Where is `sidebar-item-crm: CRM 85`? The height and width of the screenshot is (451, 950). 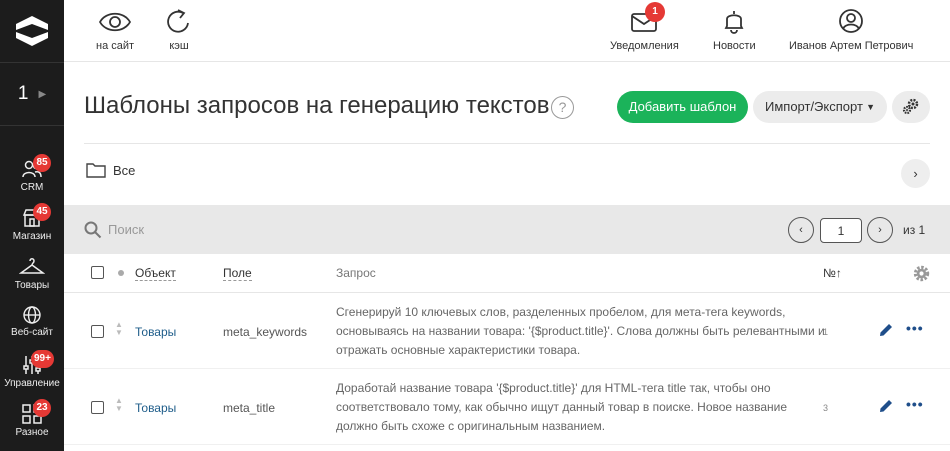
sidebar-item-crm: CRM 85 is located at coordinates (32, 180).